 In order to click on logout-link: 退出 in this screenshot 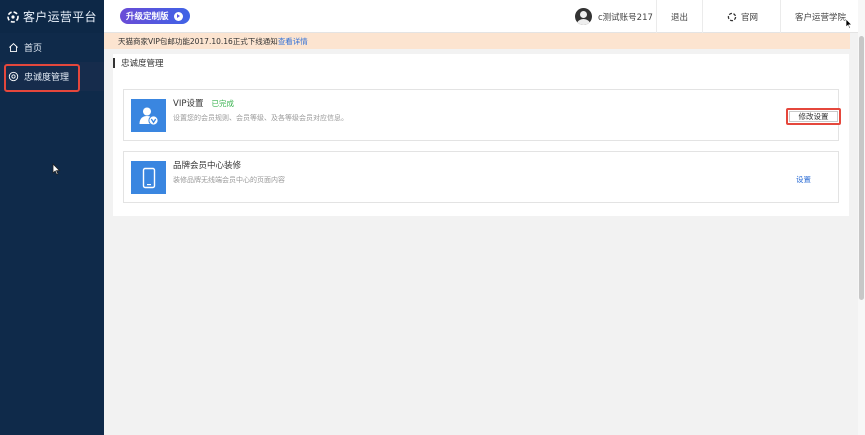, I will do `click(679, 16)`.